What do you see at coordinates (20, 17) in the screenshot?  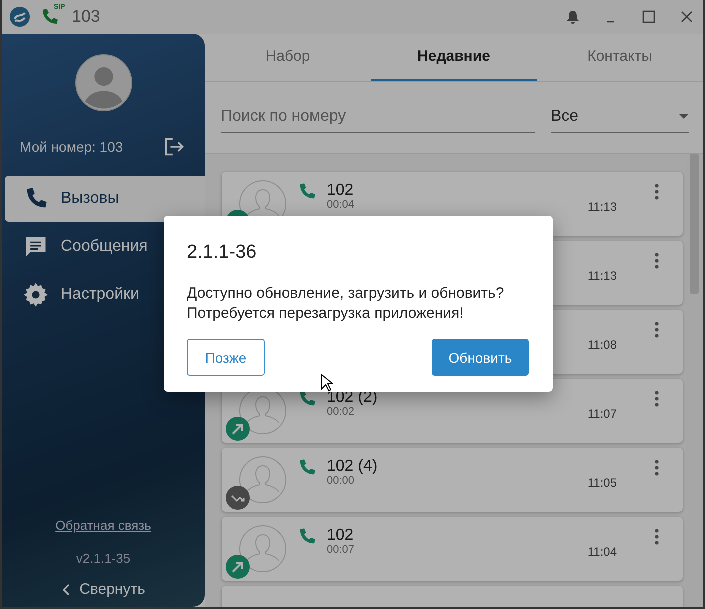 I see `app-logo-icon` at bounding box center [20, 17].